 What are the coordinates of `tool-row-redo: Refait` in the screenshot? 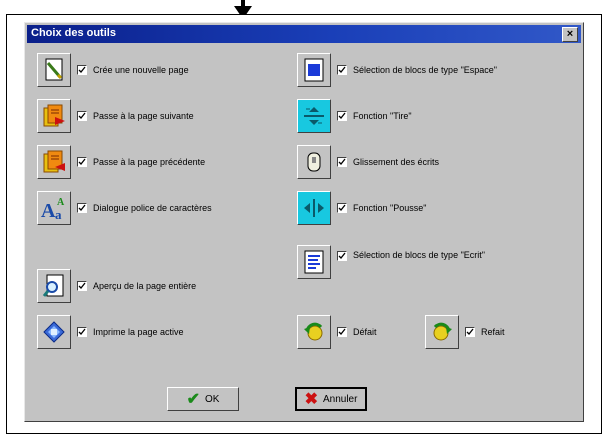 It's located at (465, 332).